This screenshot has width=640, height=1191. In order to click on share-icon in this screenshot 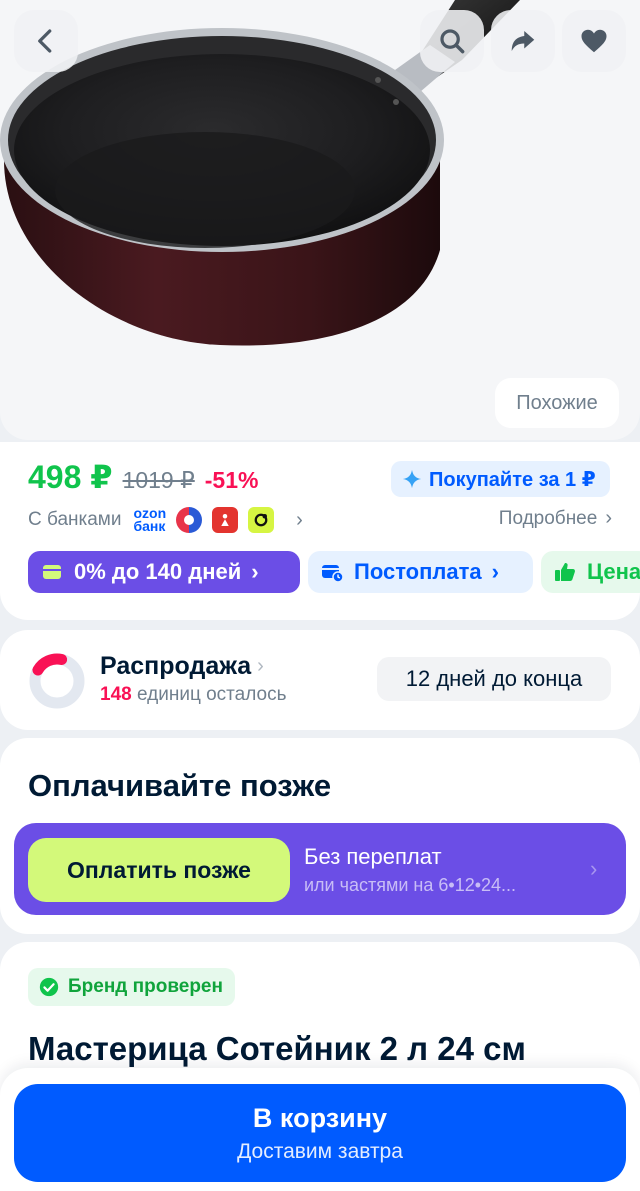, I will do `click(523, 41)`.